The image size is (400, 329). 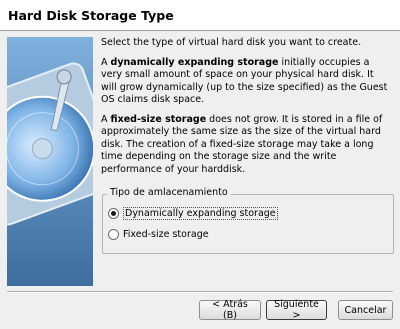 I want to click on next-button: Siguiente >, so click(x=296, y=310).